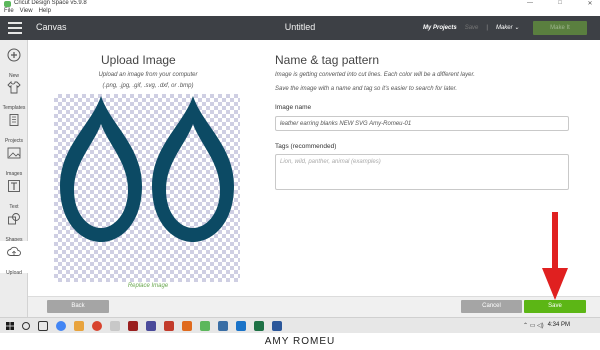 The height and width of the screenshot is (350, 600). Describe the element at coordinates (9, 12) in the screenshot. I see `menu-file: File` at that location.